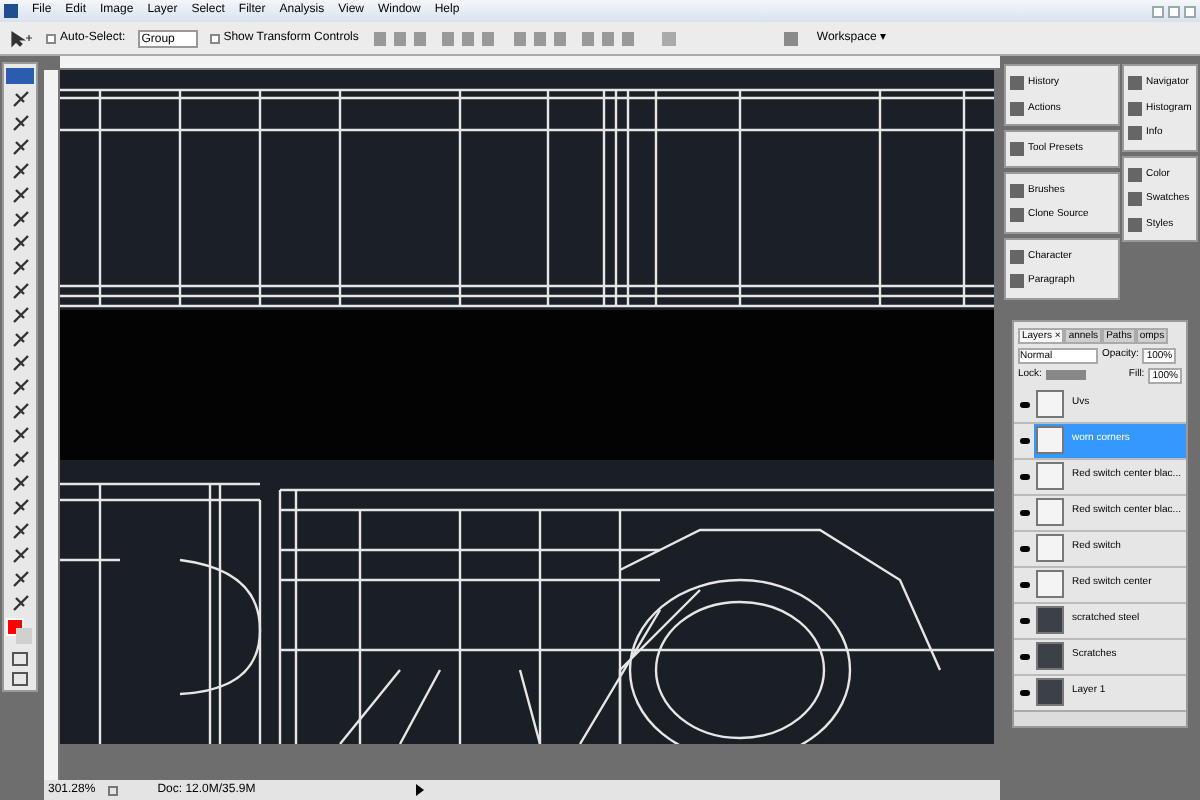 This screenshot has width=1200, height=800. I want to click on auto-select-checkbox, so click(51, 38).